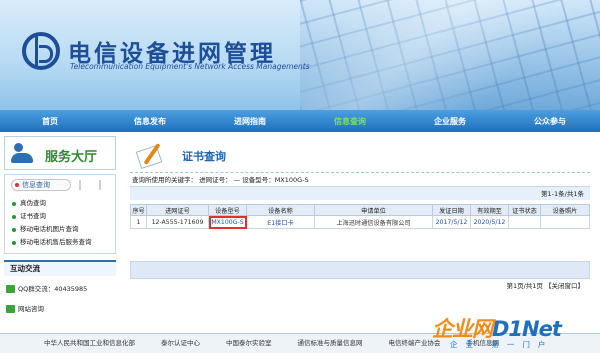  I want to click on col-header: 证书状态, so click(524, 210).